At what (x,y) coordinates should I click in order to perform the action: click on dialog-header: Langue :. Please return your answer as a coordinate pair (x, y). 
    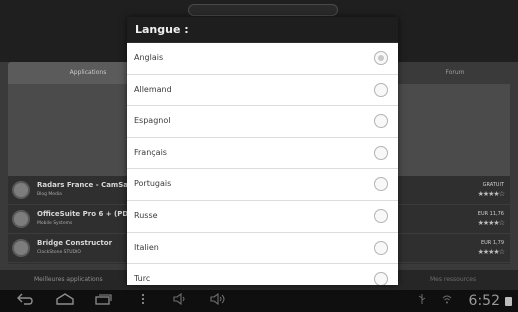
    Looking at the image, I should click on (262, 30).